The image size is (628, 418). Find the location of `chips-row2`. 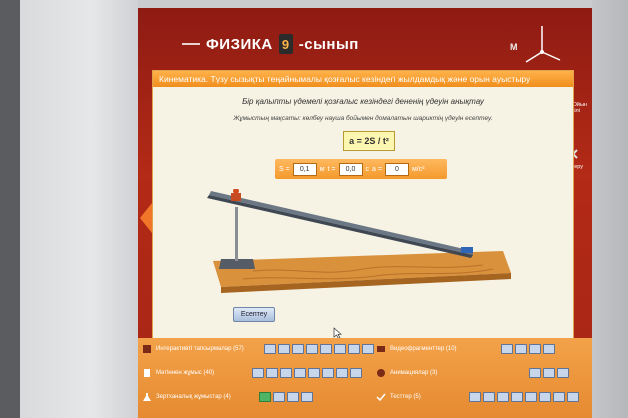

chips-row2 is located at coordinates (307, 373).